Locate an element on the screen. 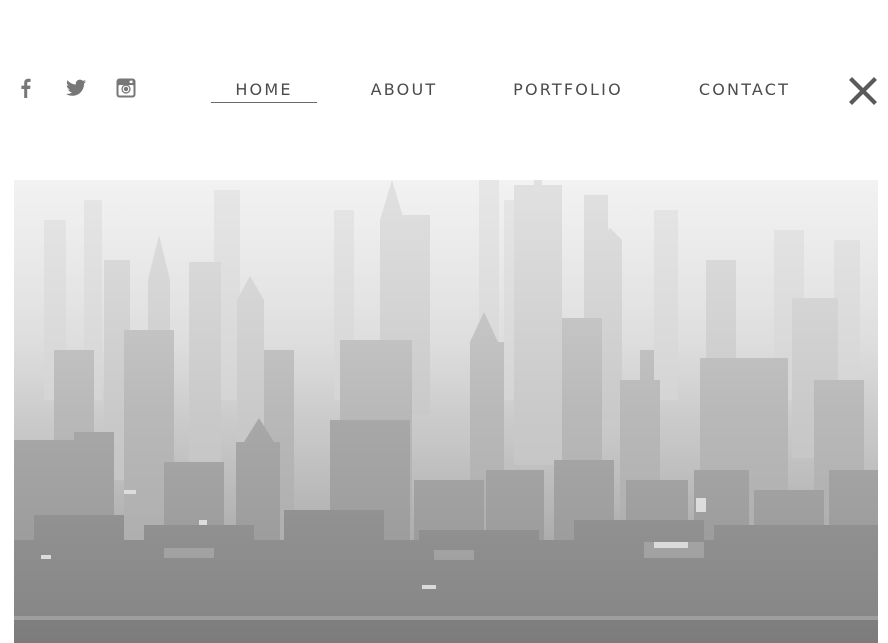  nav-item-about: ABOUT is located at coordinates (404, 90).